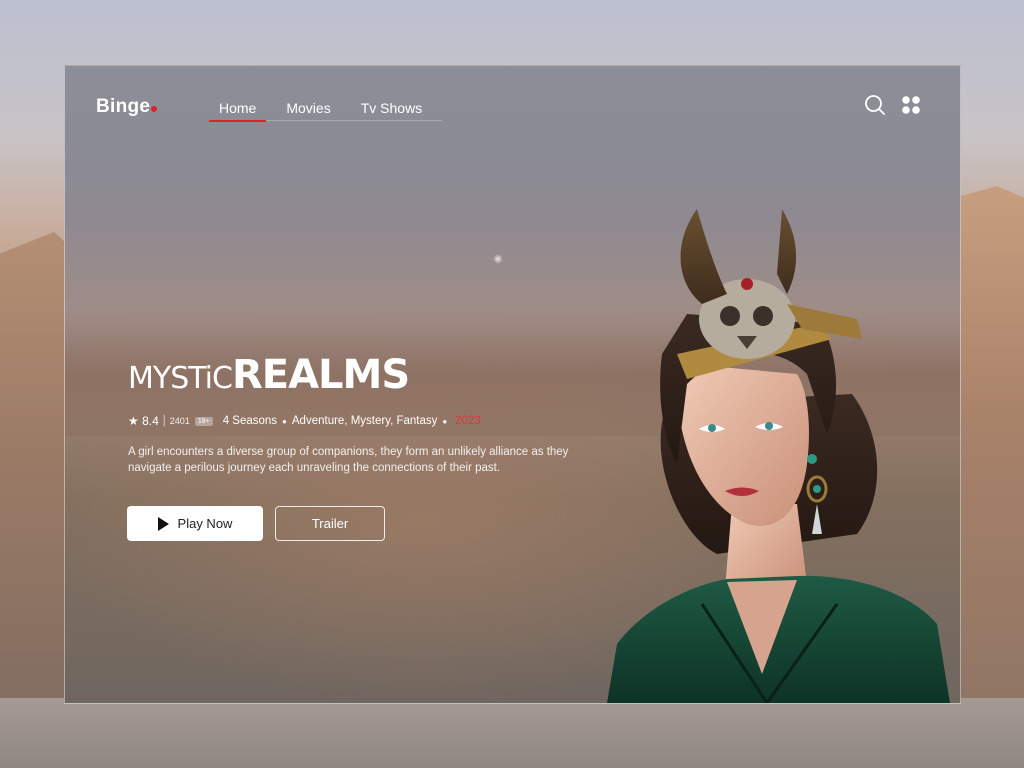  What do you see at coordinates (179, 421) in the screenshot?
I see `vote-count: 2401` at bounding box center [179, 421].